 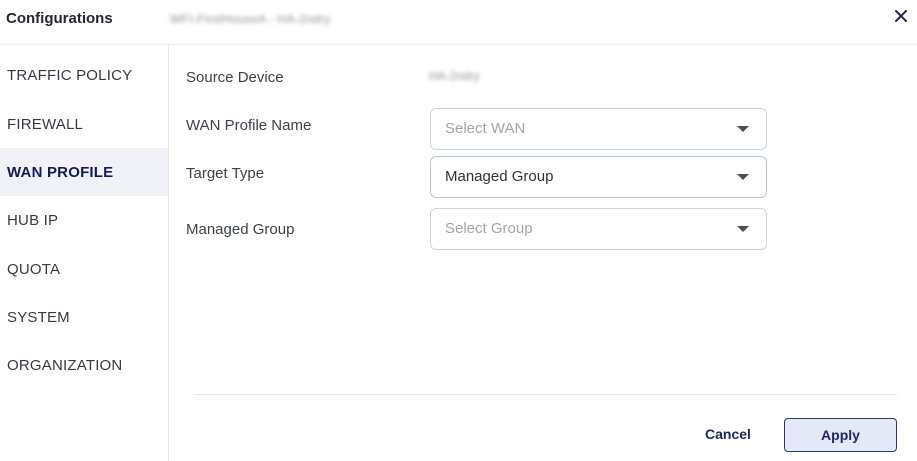 I want to click on wan-profile-placeholder: Select WAN, so click(x=485, y=128).